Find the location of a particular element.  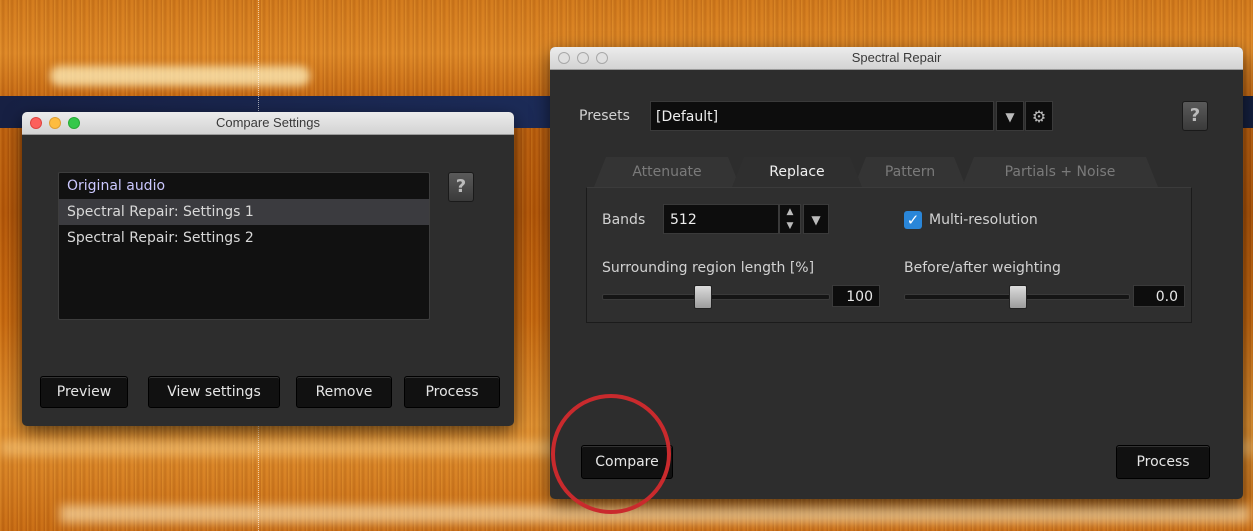

preset-settings-button: ⚙ is located at coordinates (1039, 116).